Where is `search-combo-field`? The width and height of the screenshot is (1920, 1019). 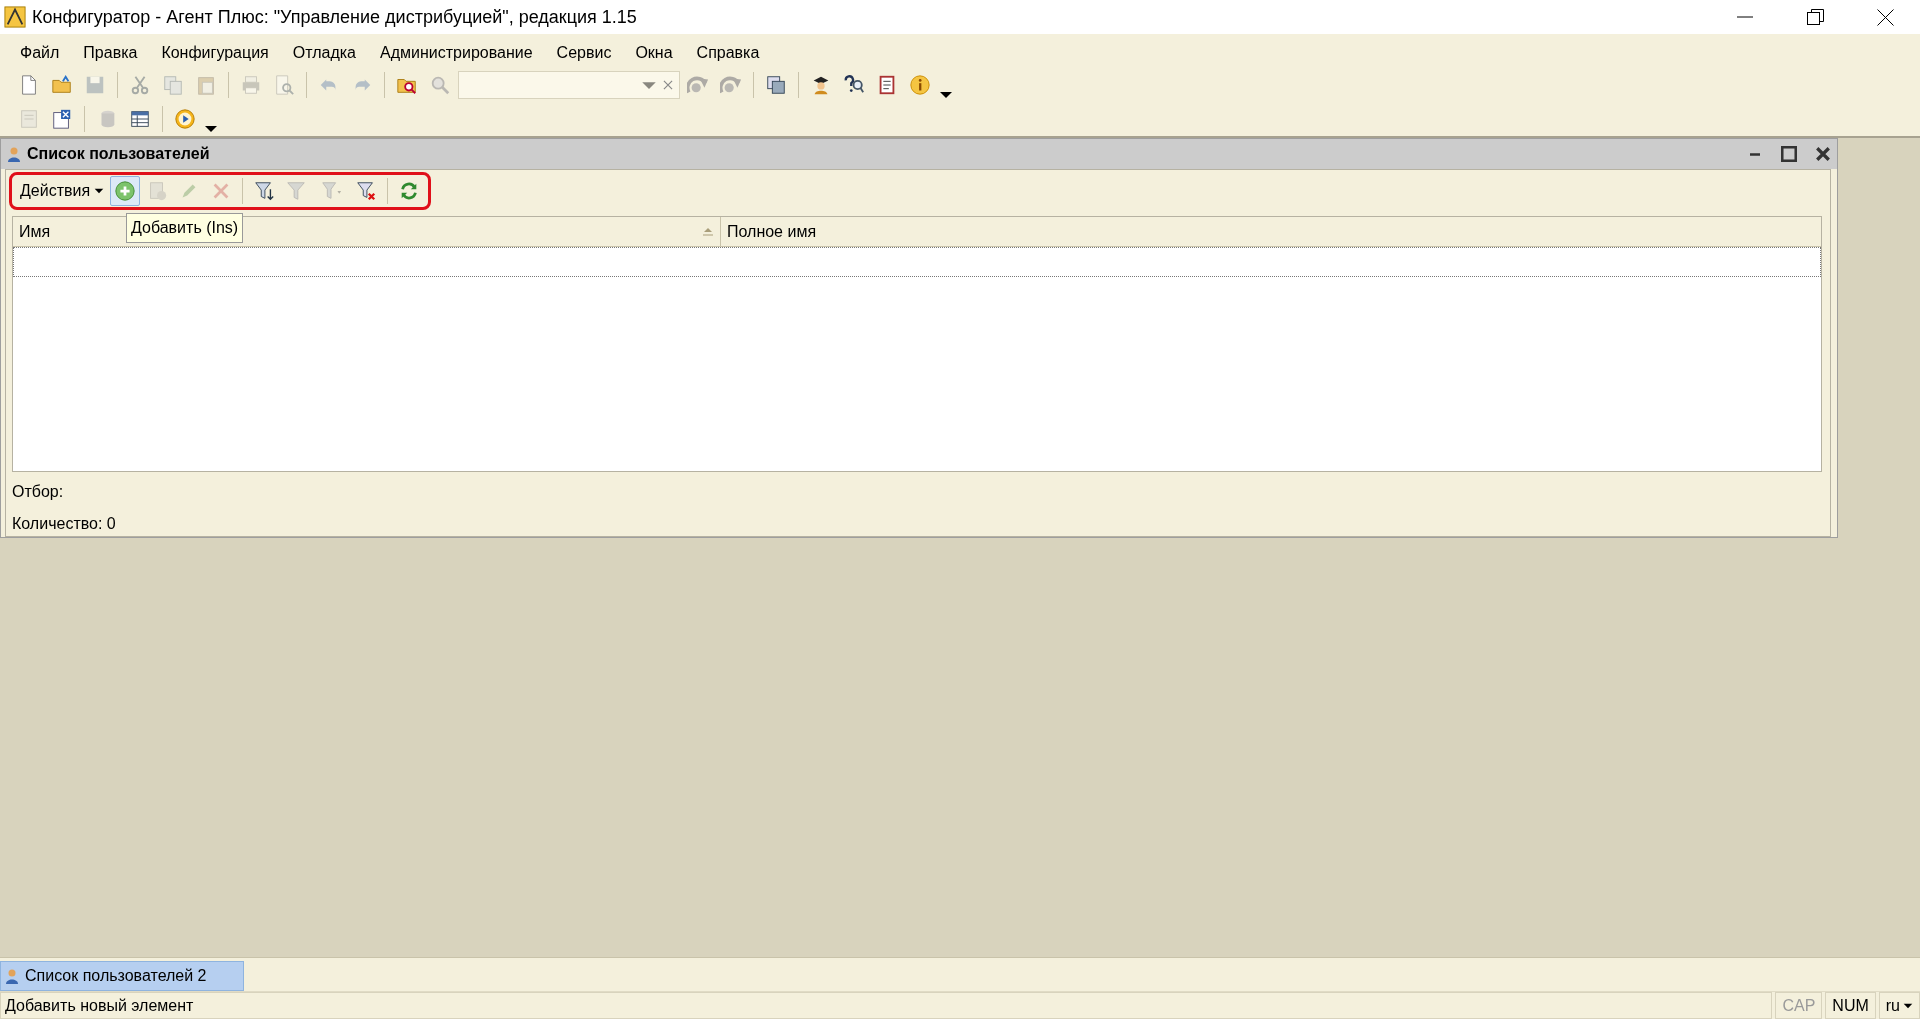
search-combo-field is located at coordinates (569, 85).